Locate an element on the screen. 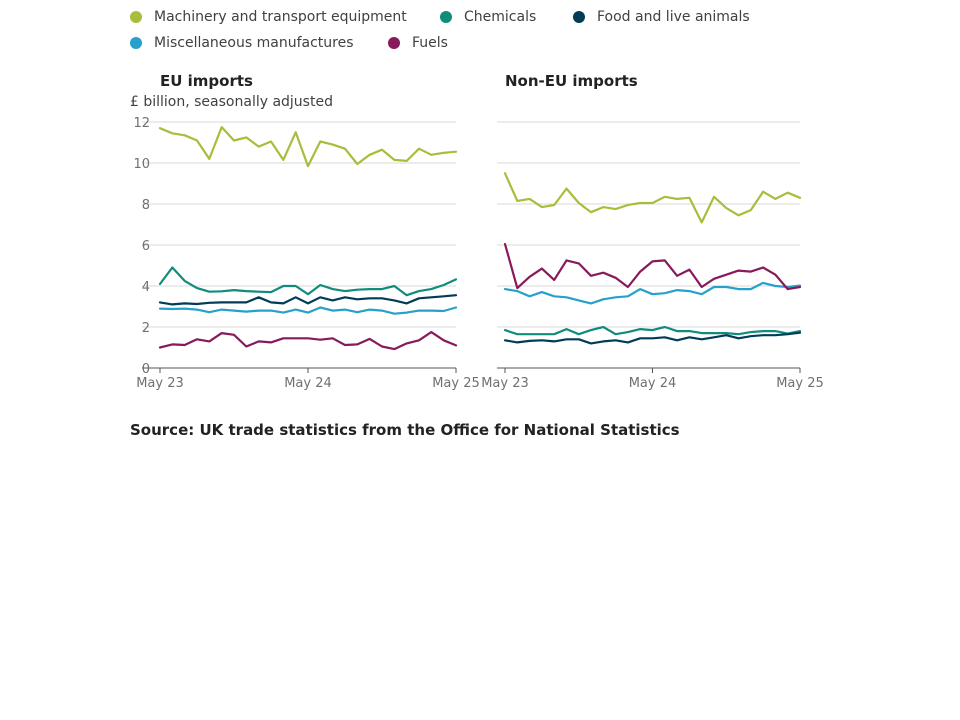 The height and width of the screenshot is (720, 960). y-tick-label-8: 8 is located at coordinates (146, 205).